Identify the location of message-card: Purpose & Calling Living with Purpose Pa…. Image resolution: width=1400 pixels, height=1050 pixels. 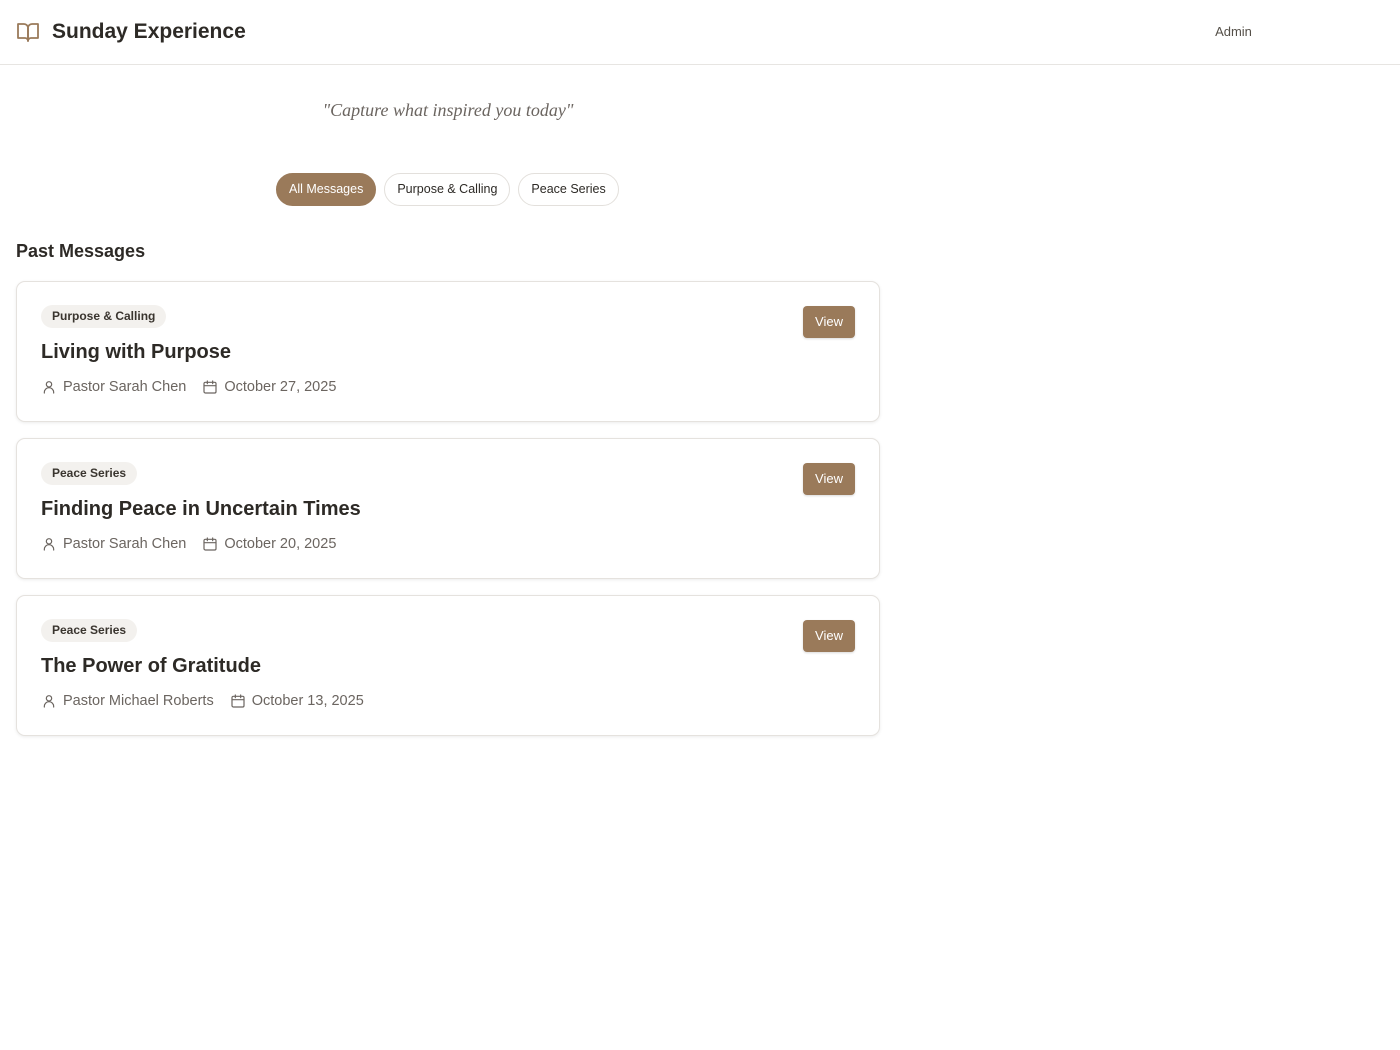
(448, 351).